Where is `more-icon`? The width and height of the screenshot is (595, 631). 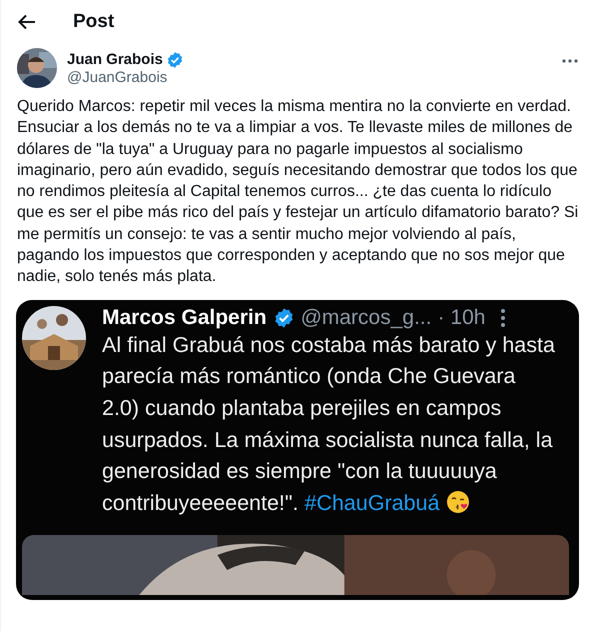
more-icon is located at coordinates (503, 317).